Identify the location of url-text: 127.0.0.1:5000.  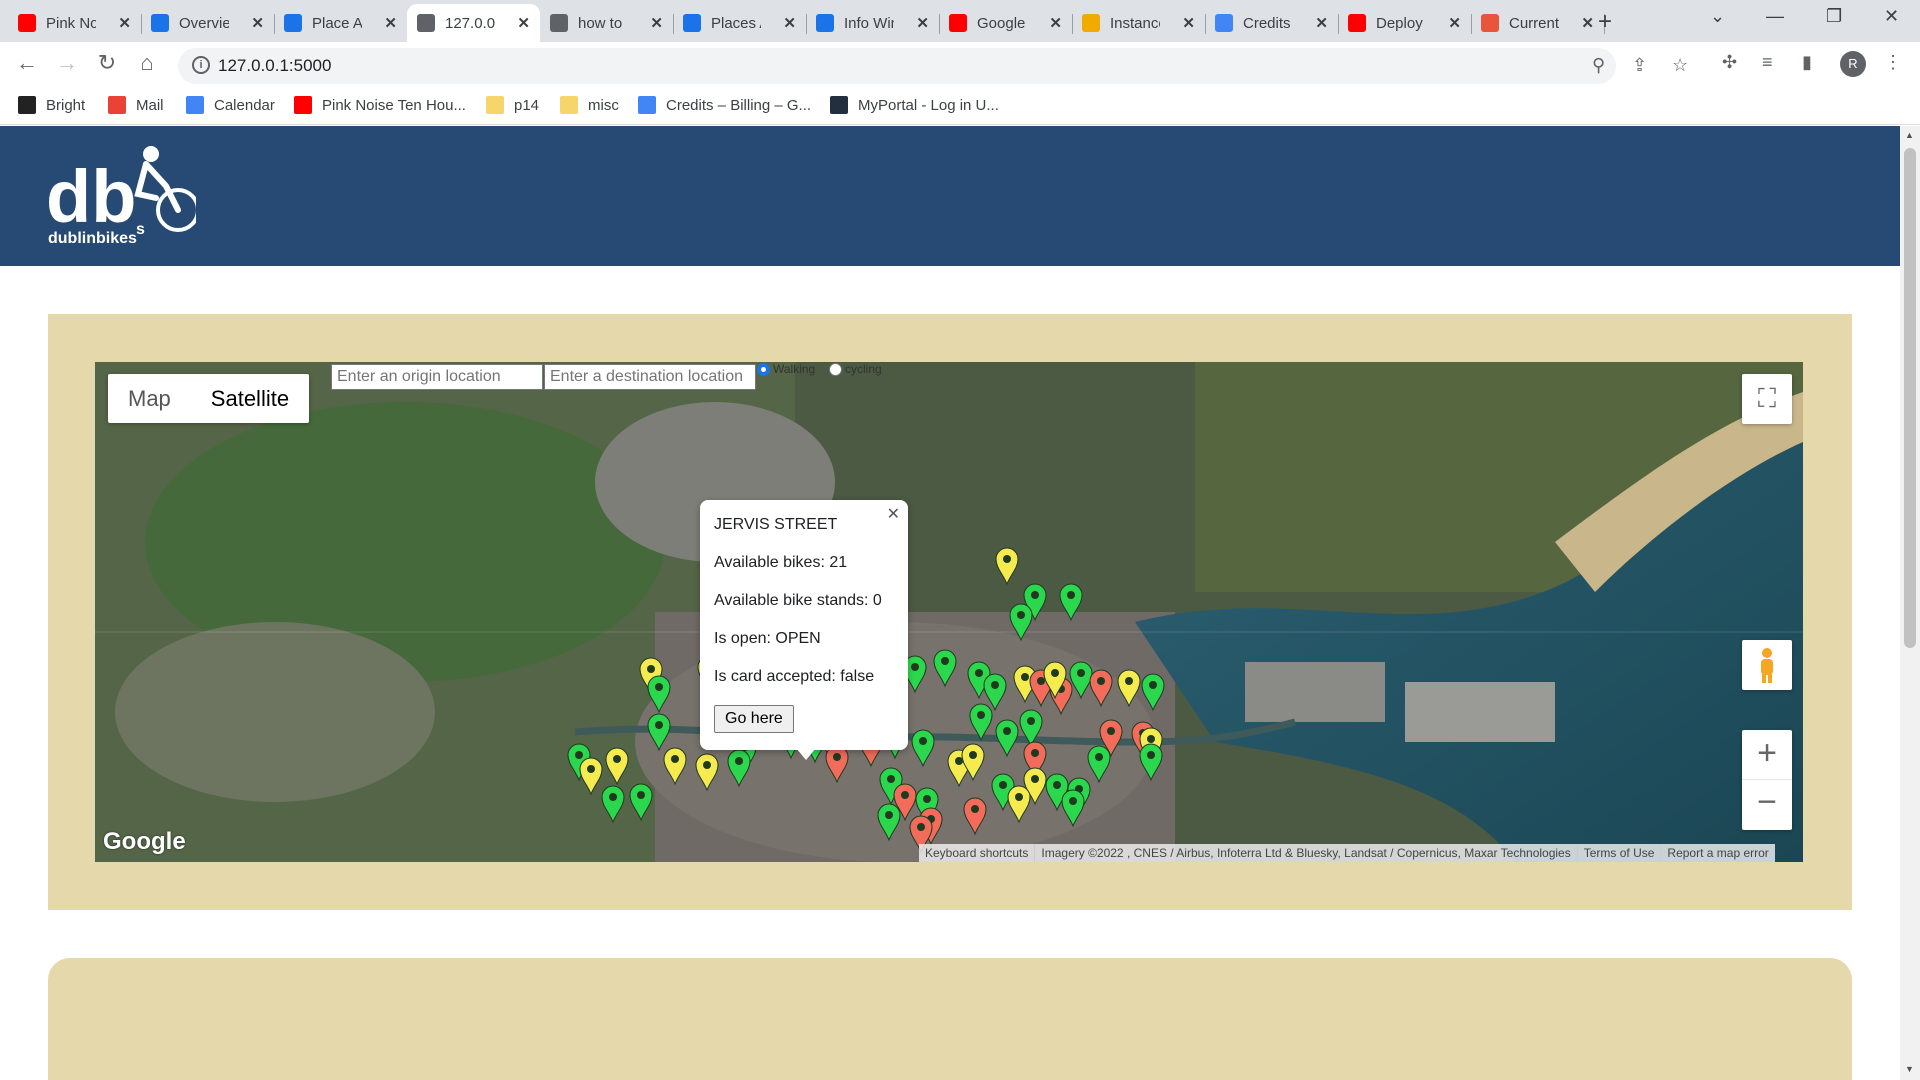
(274, 66).